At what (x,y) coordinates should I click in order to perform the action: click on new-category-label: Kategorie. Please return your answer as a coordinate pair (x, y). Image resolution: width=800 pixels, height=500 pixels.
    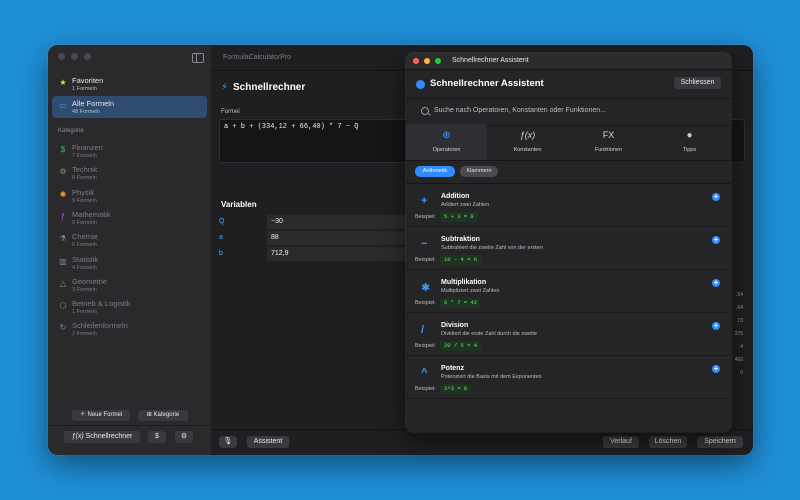
    Looking at the image, I should click on (166, 415).